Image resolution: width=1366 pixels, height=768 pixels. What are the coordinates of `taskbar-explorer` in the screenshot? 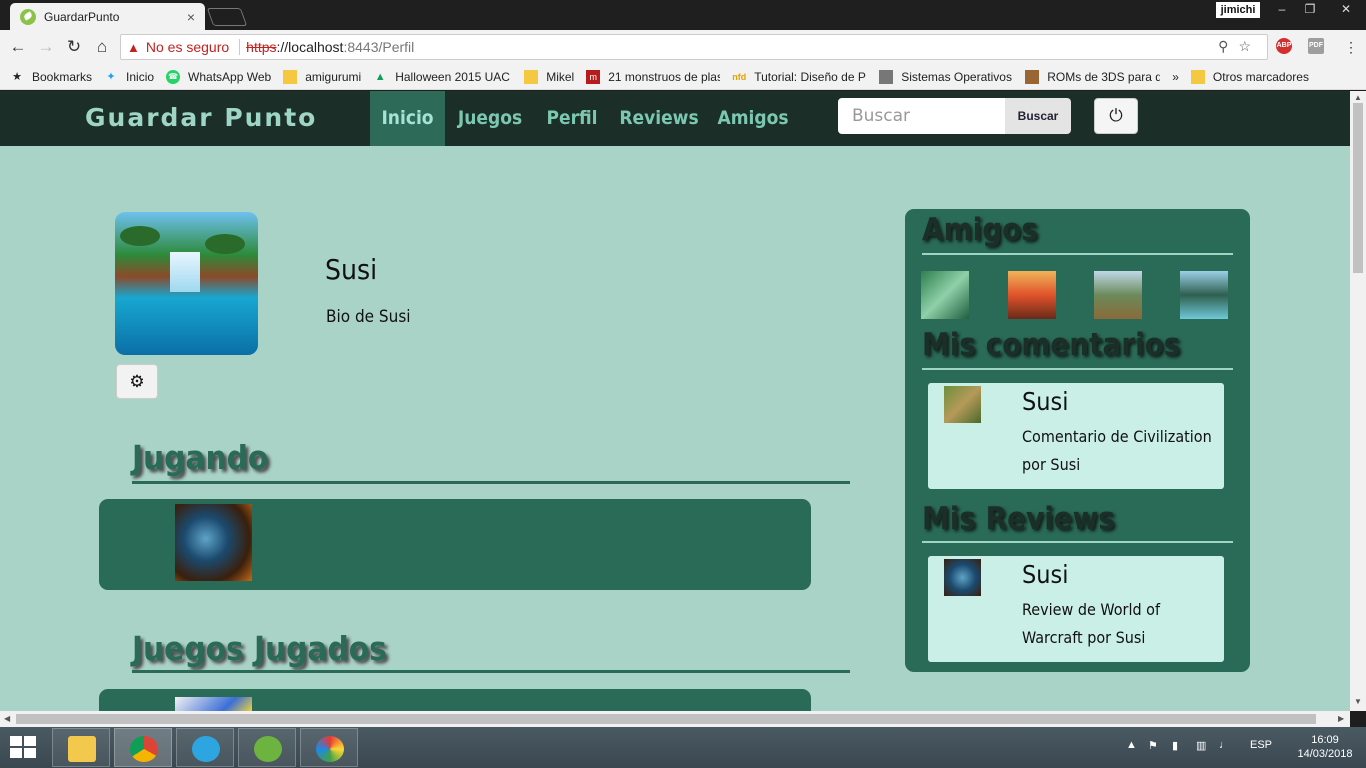 It's located at (81, 747).